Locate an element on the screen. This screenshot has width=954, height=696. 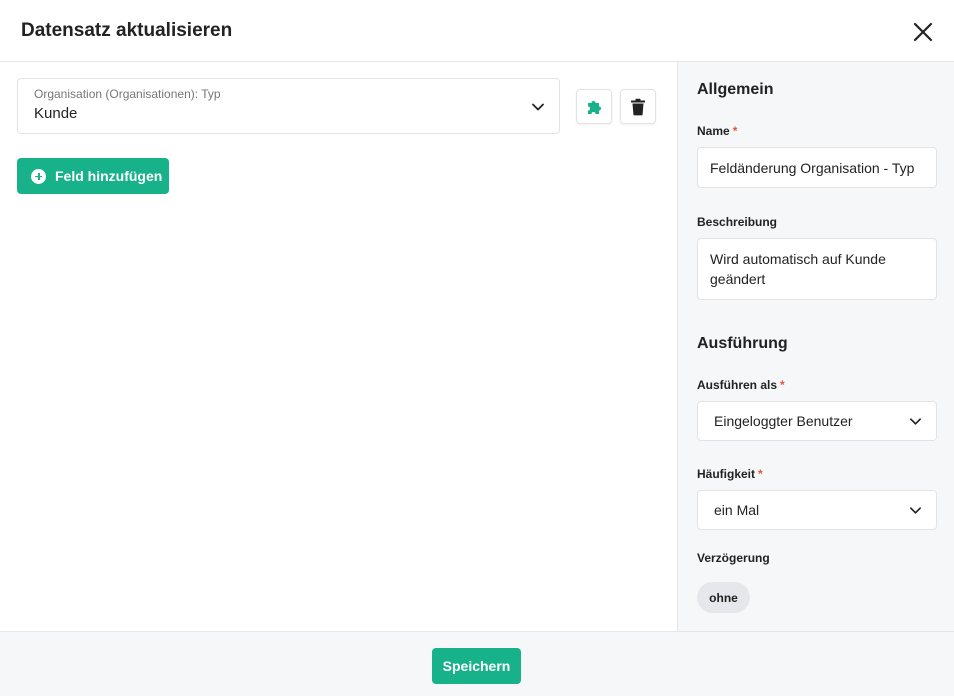
delay-chip: ohne is located at coordinates (723, 597).